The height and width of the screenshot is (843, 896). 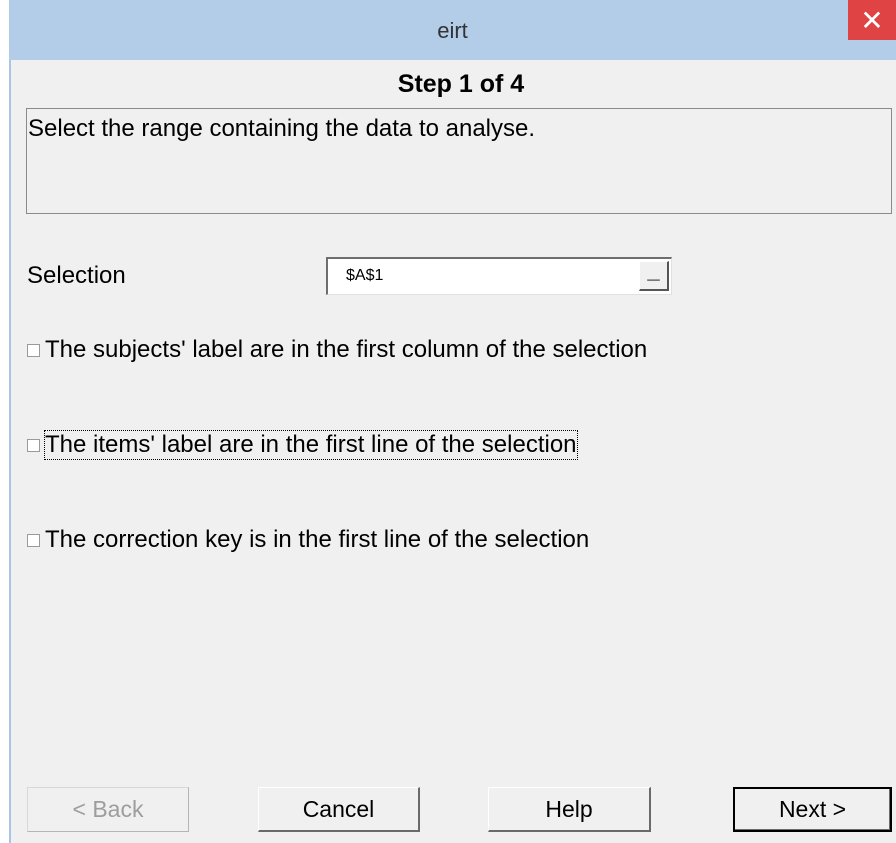 What do you see at coordinates (499, 276) in the screenshot?
I see `selection-range-input: $A$1 _` at bounding box center [499, 276].